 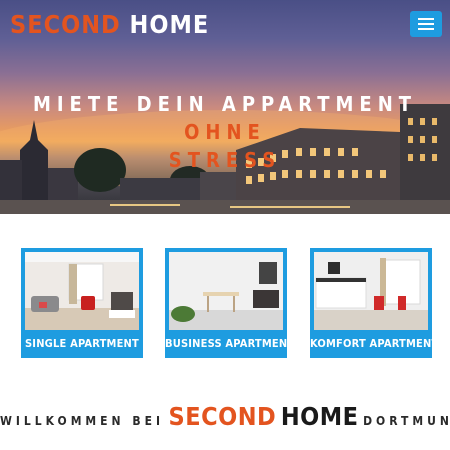 What do you see at coordinates (82, 421) in the screenshot?
I see `welcome-prefix: WILLKOMMEN BEI` at bounding box center [82, 421].